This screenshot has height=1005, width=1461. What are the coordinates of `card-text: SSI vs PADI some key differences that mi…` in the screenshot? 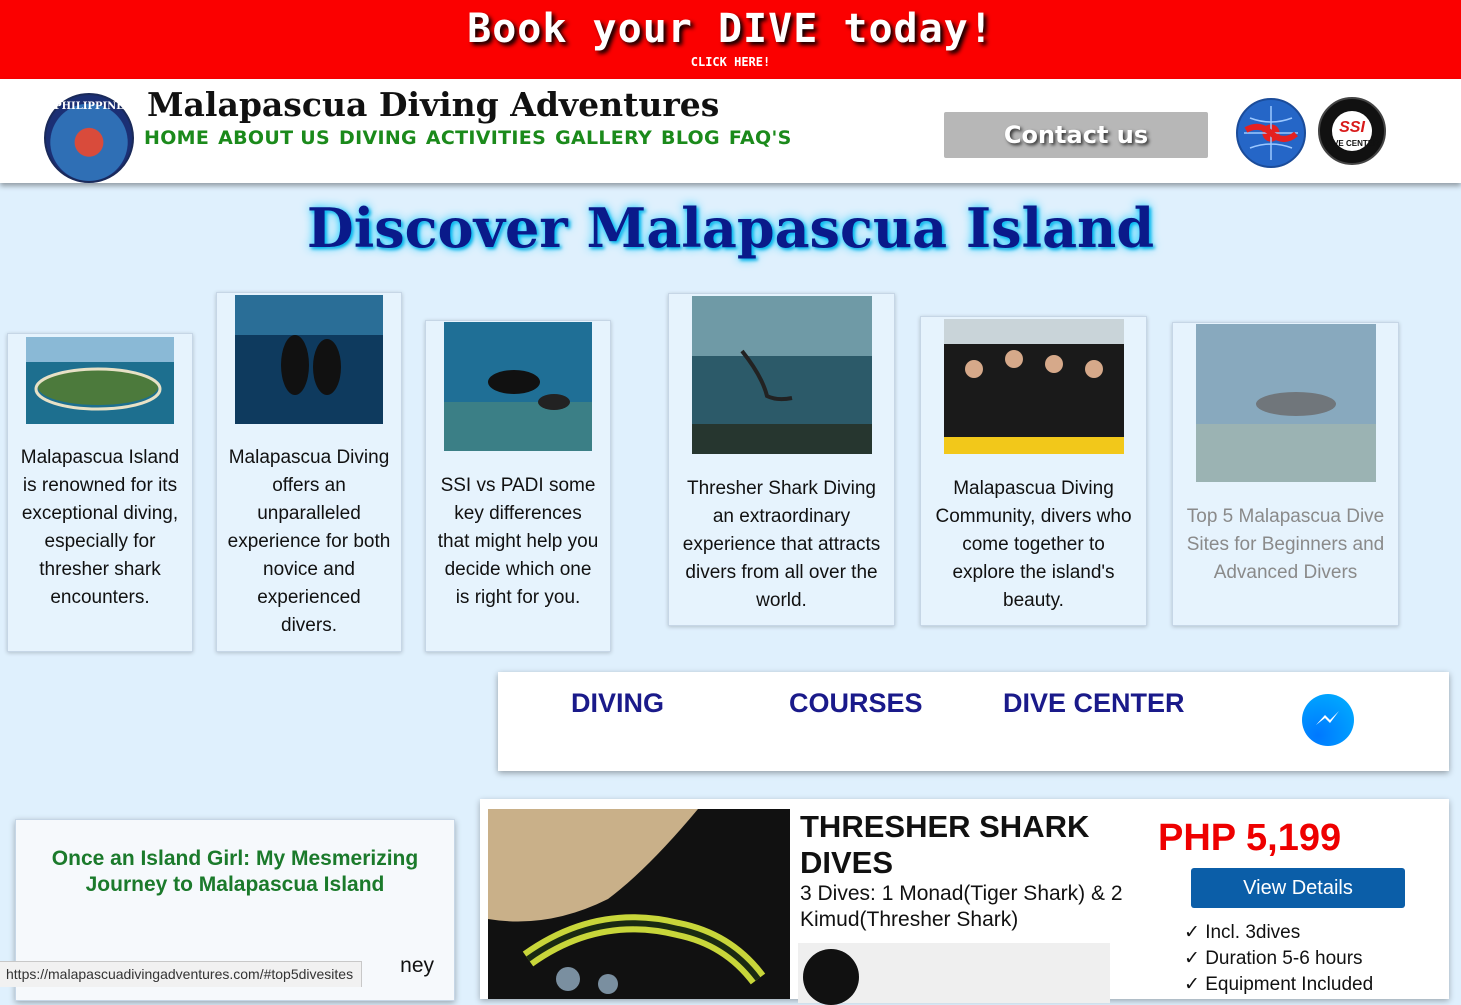 It's located at (518, 541).